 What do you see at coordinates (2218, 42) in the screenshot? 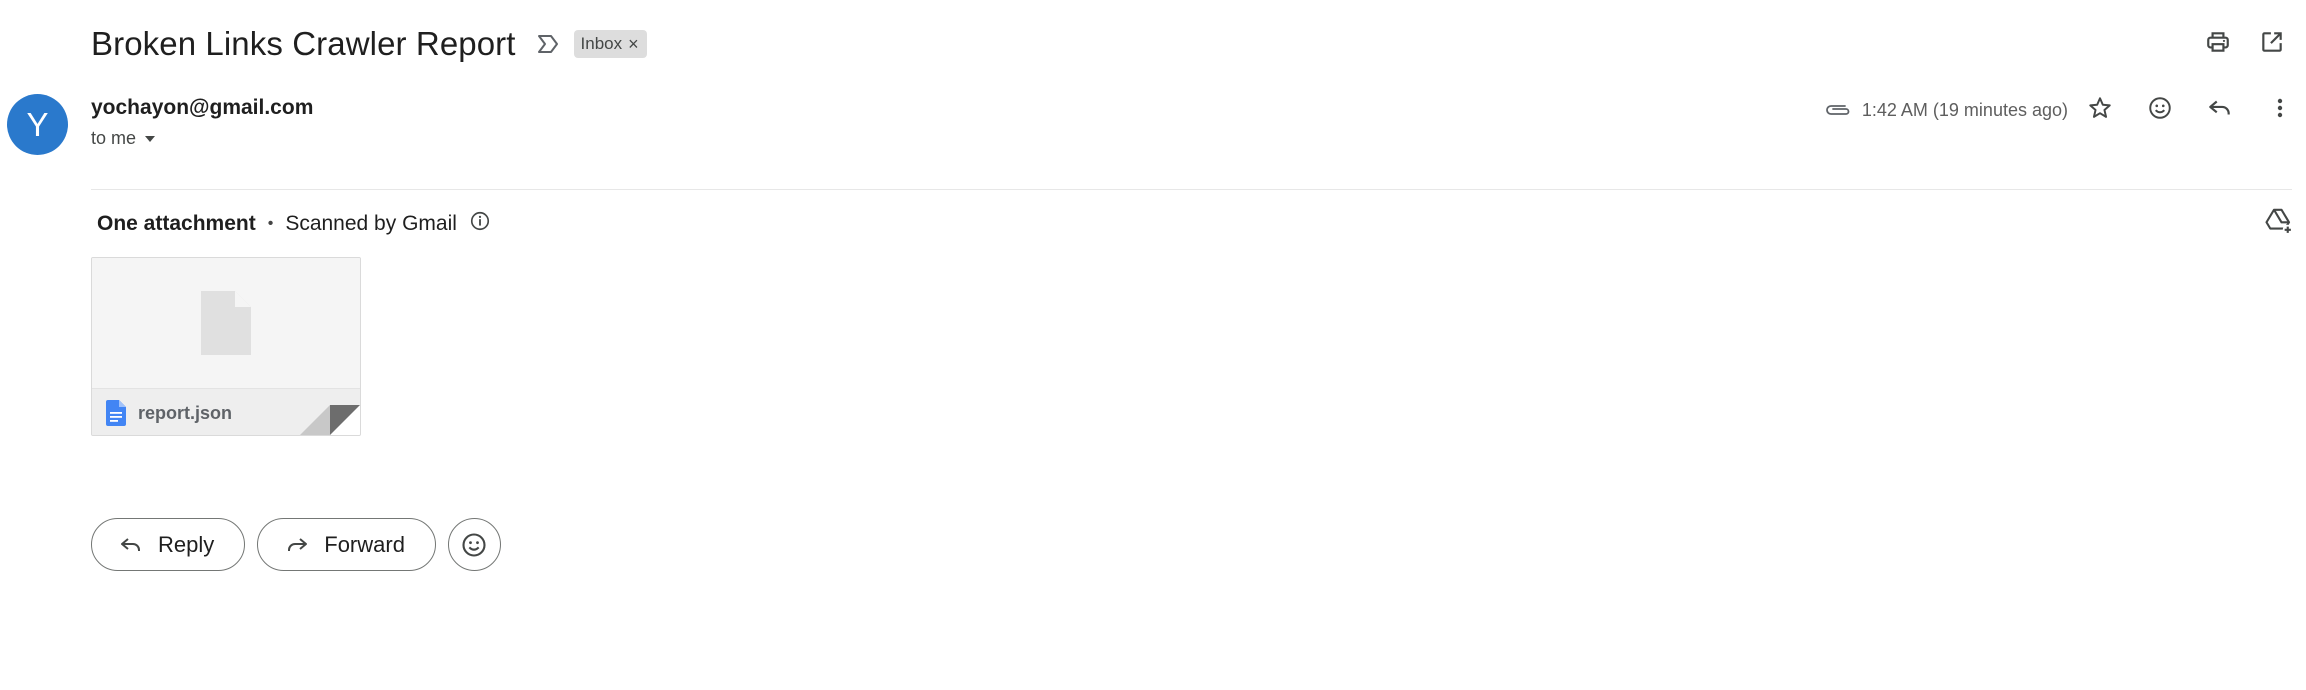
I see `print-icon` at bounding box center [2218, 42].